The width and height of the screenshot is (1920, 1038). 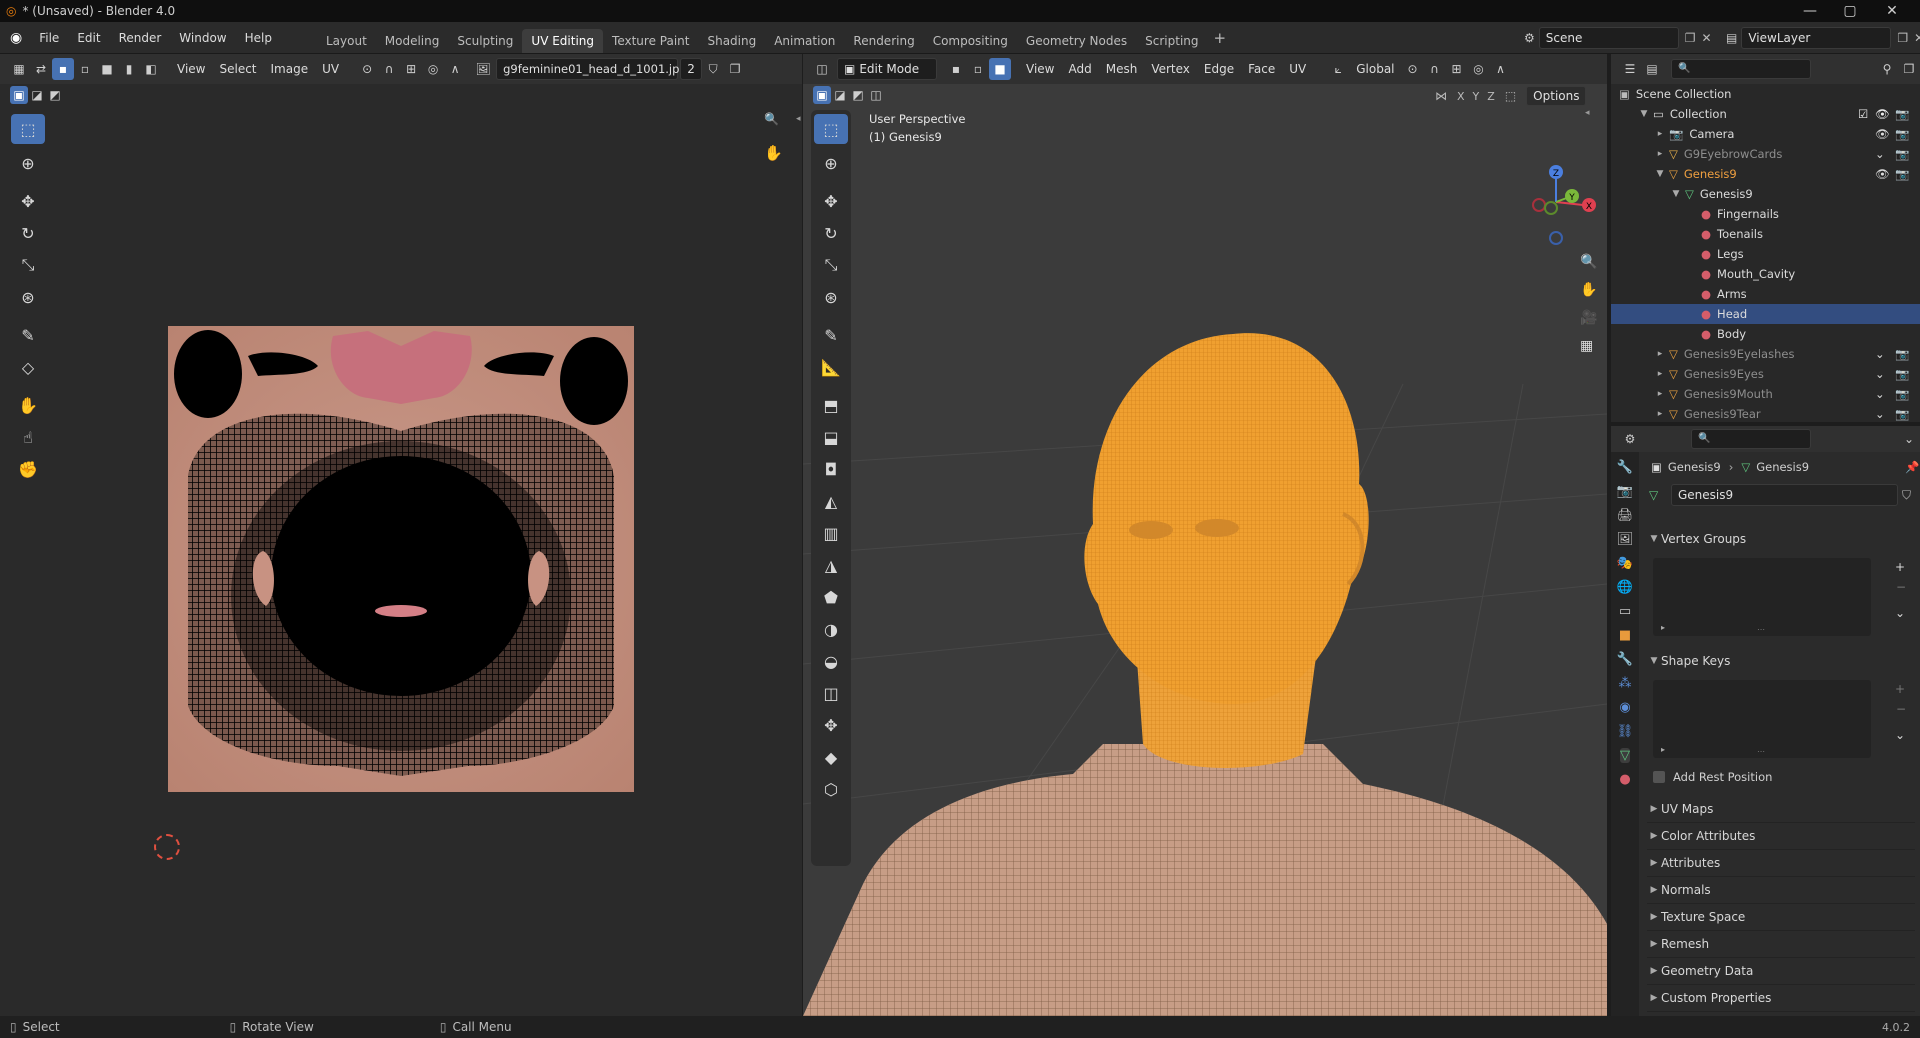 What do you see at coordinates (831, 297) in the screenshot?
I see `vp-transform-tool-icon: ⊛` at bounding box center [831, 297].